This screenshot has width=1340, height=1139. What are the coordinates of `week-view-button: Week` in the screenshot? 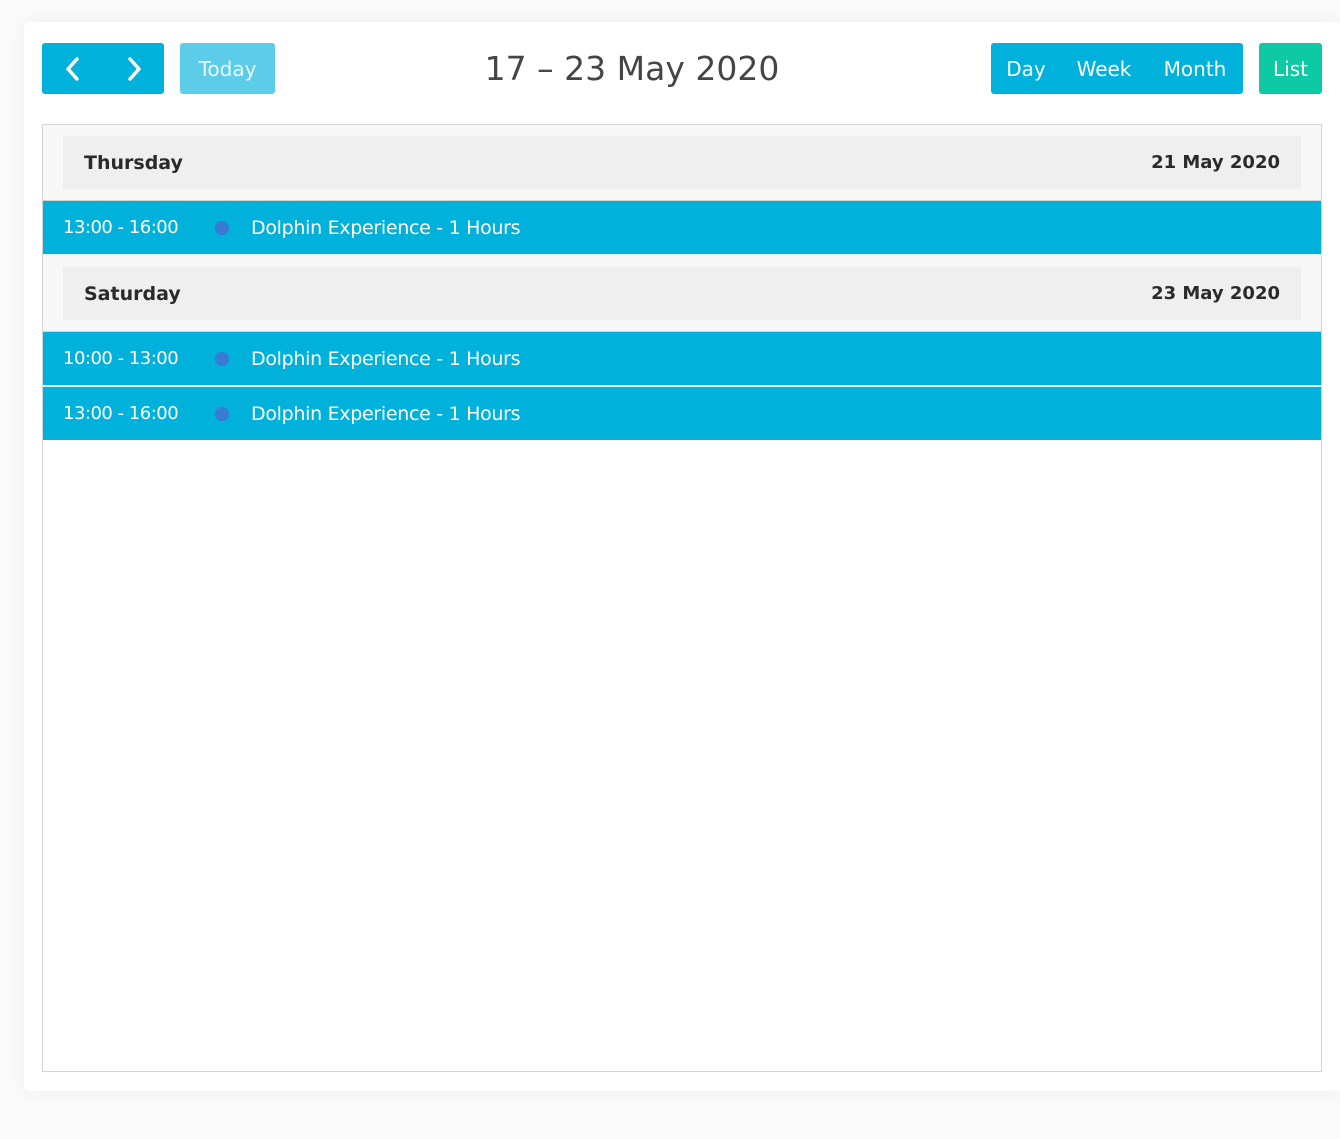 It's located at (1104, 68).